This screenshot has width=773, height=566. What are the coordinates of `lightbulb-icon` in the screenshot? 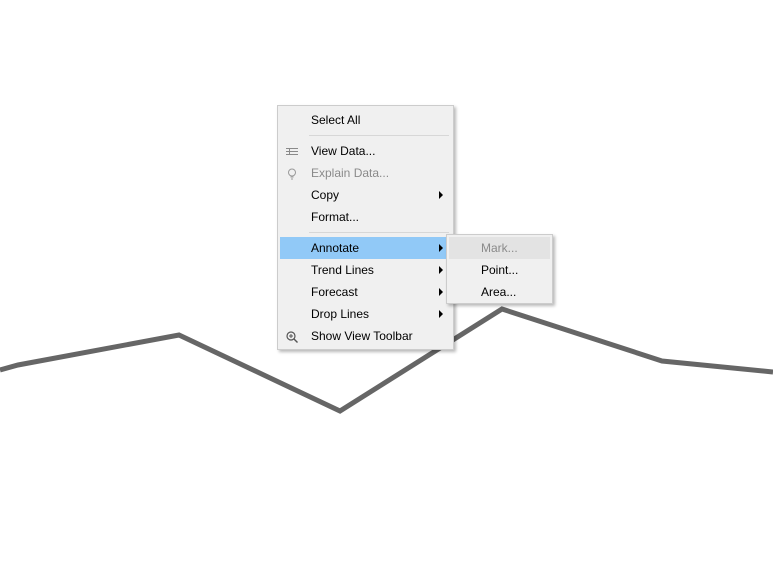 It's located at (292, 173).